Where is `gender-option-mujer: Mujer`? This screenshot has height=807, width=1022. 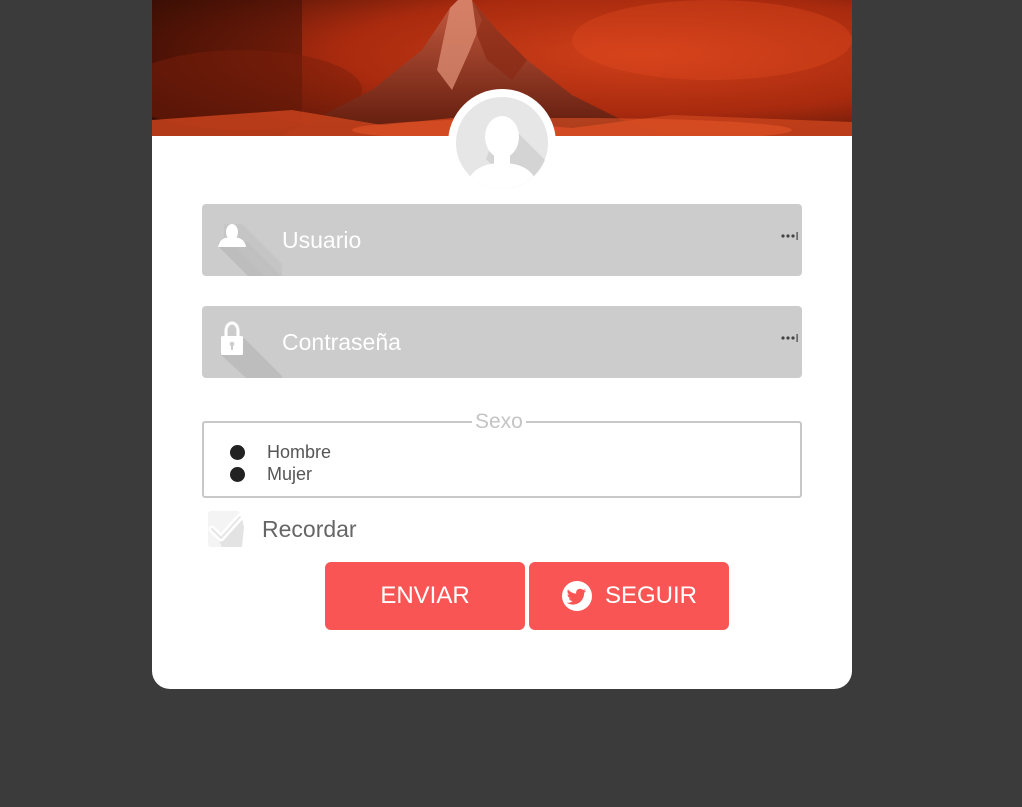
gender-option-mujer: Mujer is located at coordinates (271, 474).